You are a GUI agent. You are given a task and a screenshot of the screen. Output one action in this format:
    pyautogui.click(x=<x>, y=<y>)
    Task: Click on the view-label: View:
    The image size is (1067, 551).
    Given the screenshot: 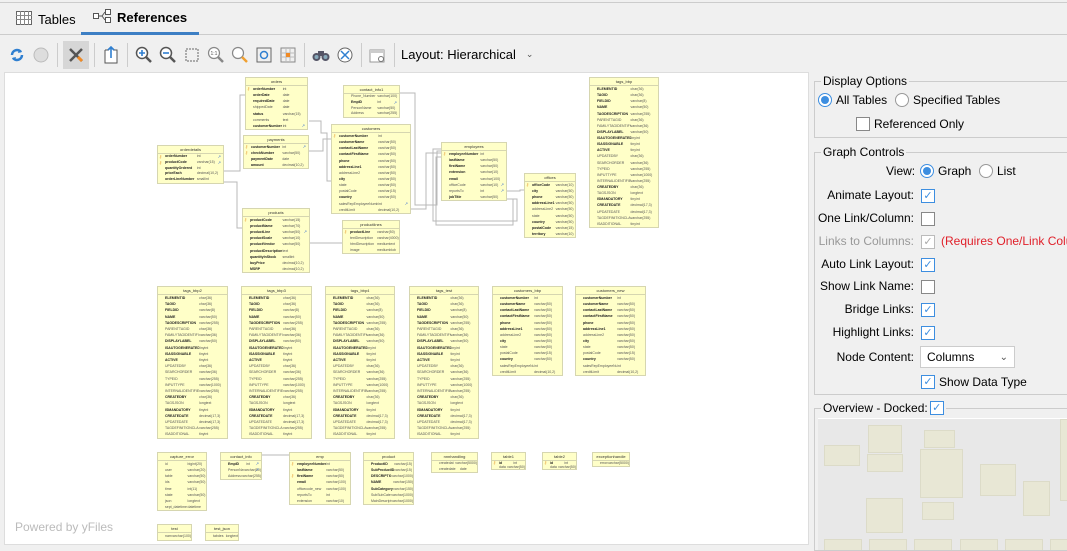 What is the action you would take?
    pyautogui.click(x=901, y=171)
    